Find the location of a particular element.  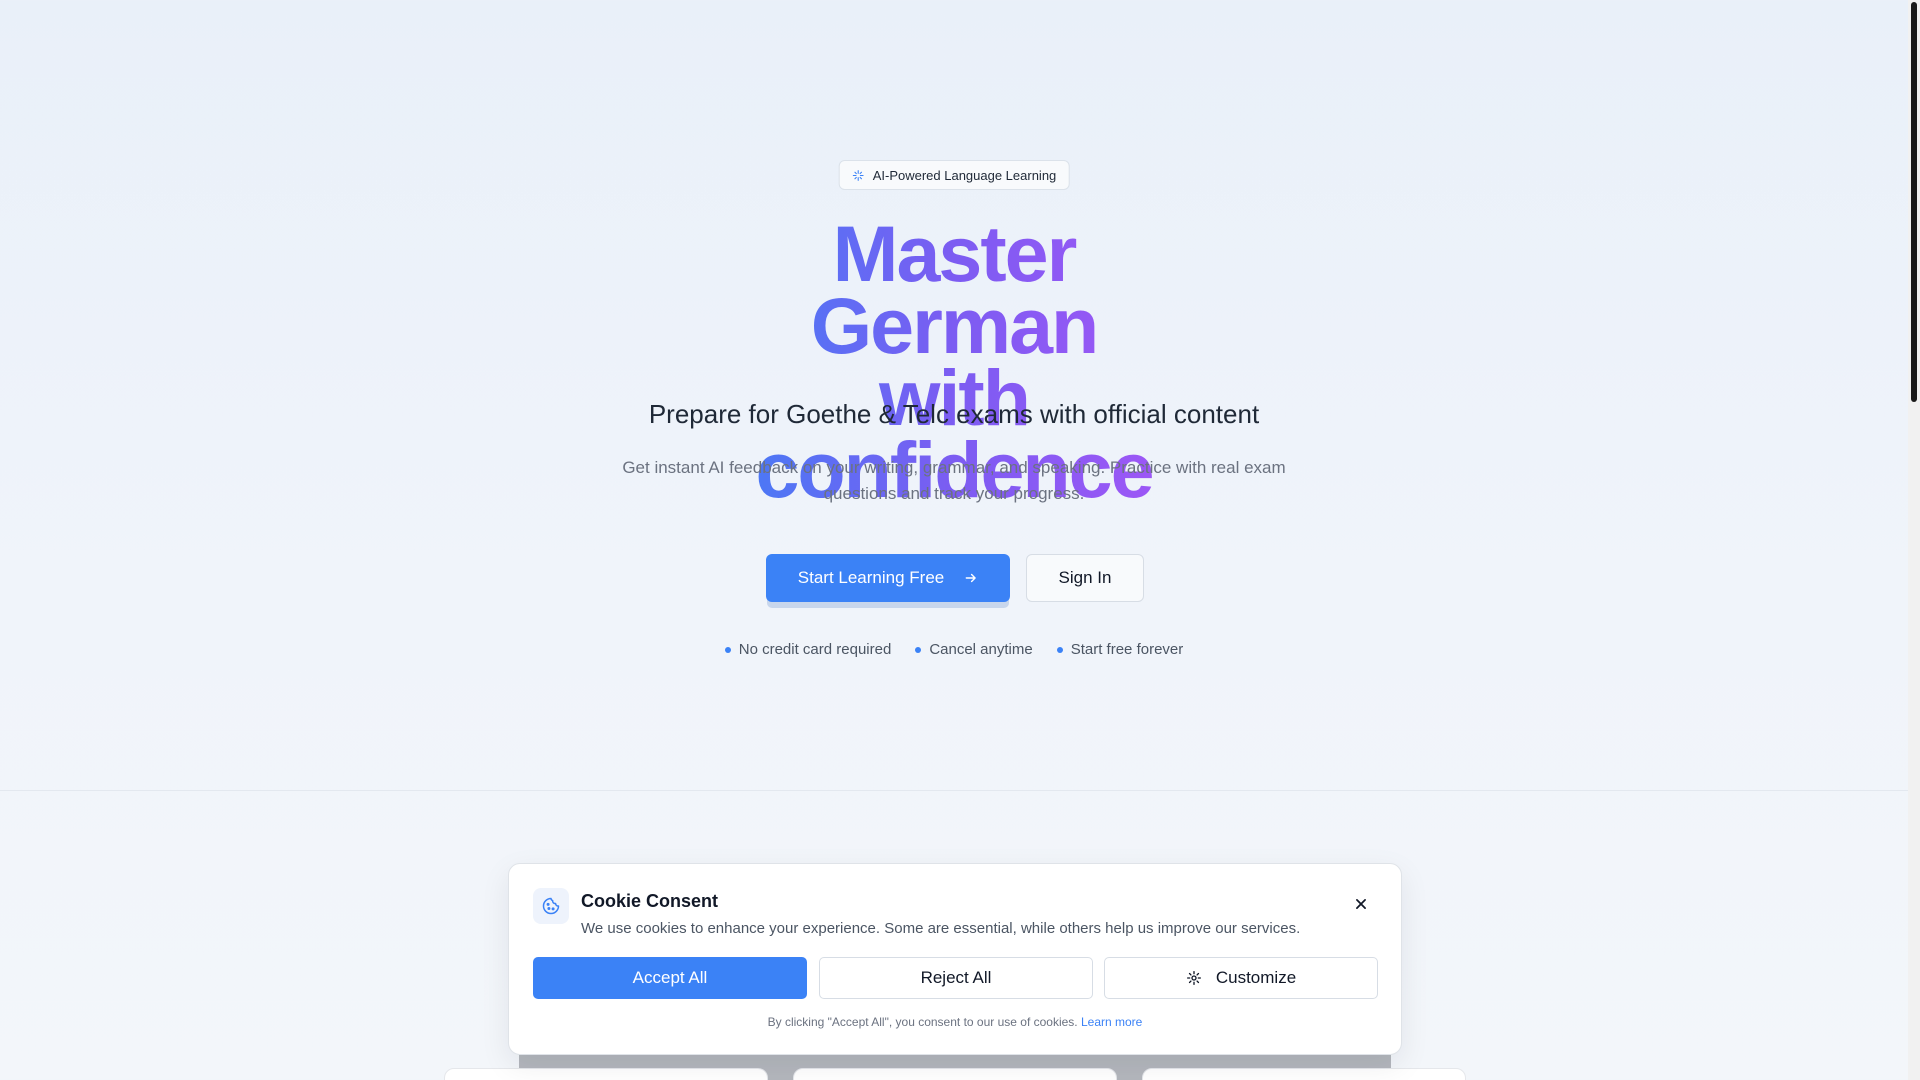

close-button is located at coordinates (1361, 904).